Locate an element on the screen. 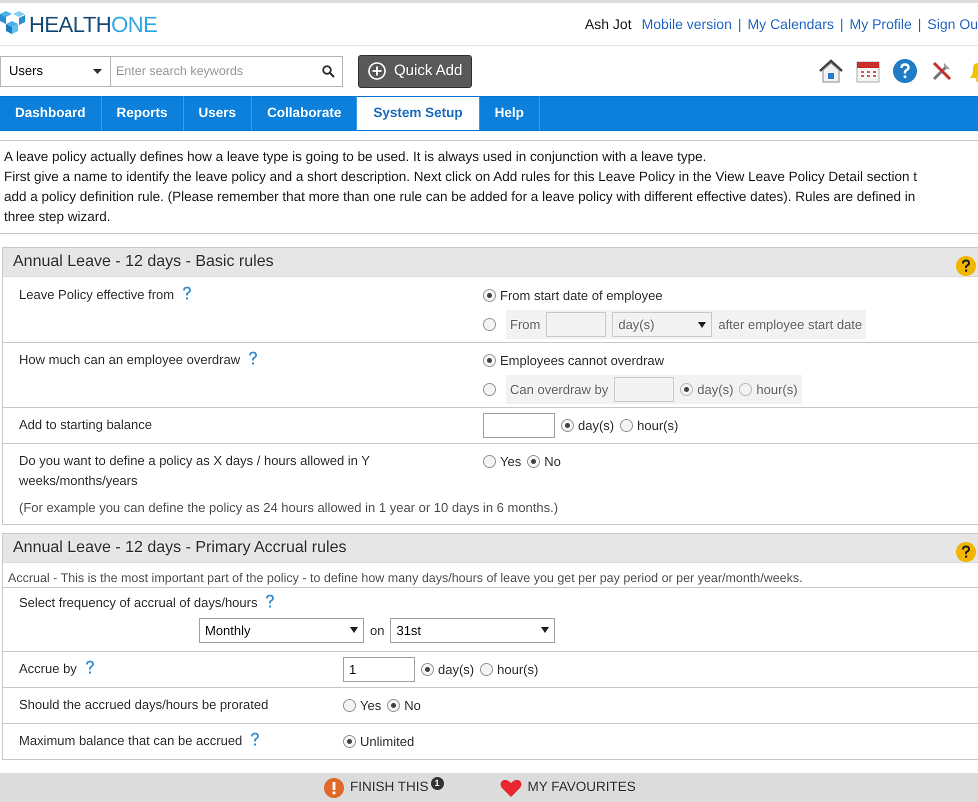 The image size is (978, 802). field-label: From is located at coordinates (525, 325).